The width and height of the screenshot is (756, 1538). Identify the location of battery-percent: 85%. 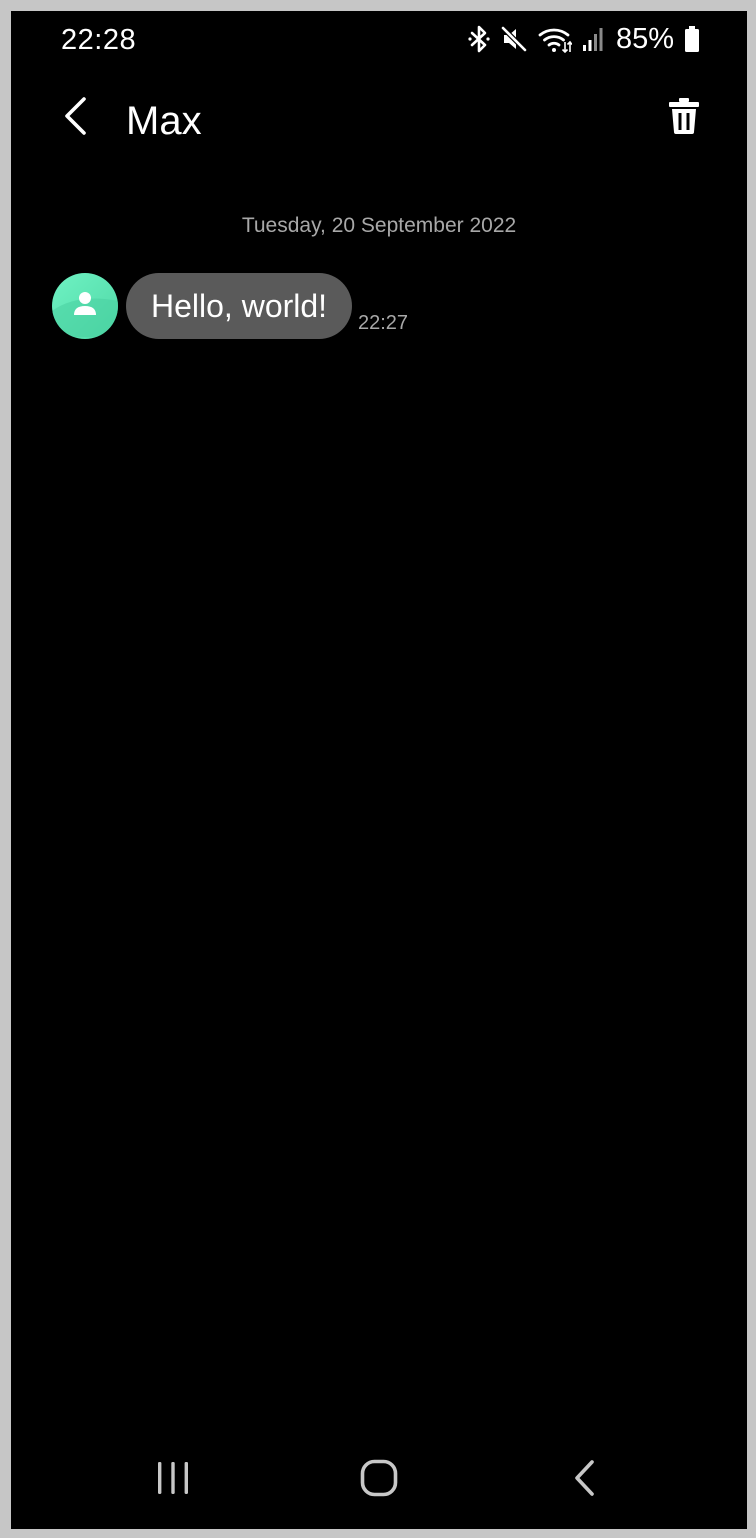
(644, 38).